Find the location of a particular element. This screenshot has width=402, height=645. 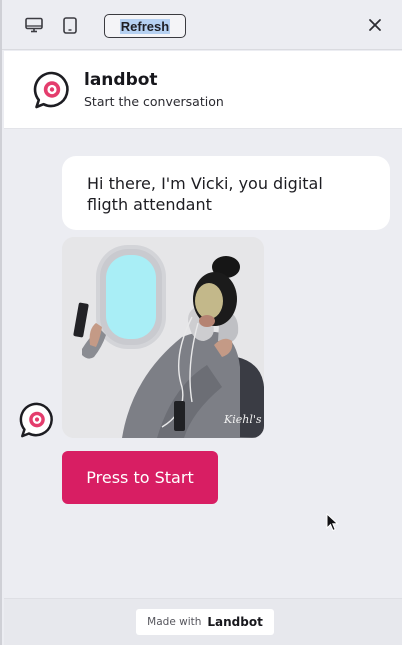

landbot-logo-icon is located at coordinates (52, 90).